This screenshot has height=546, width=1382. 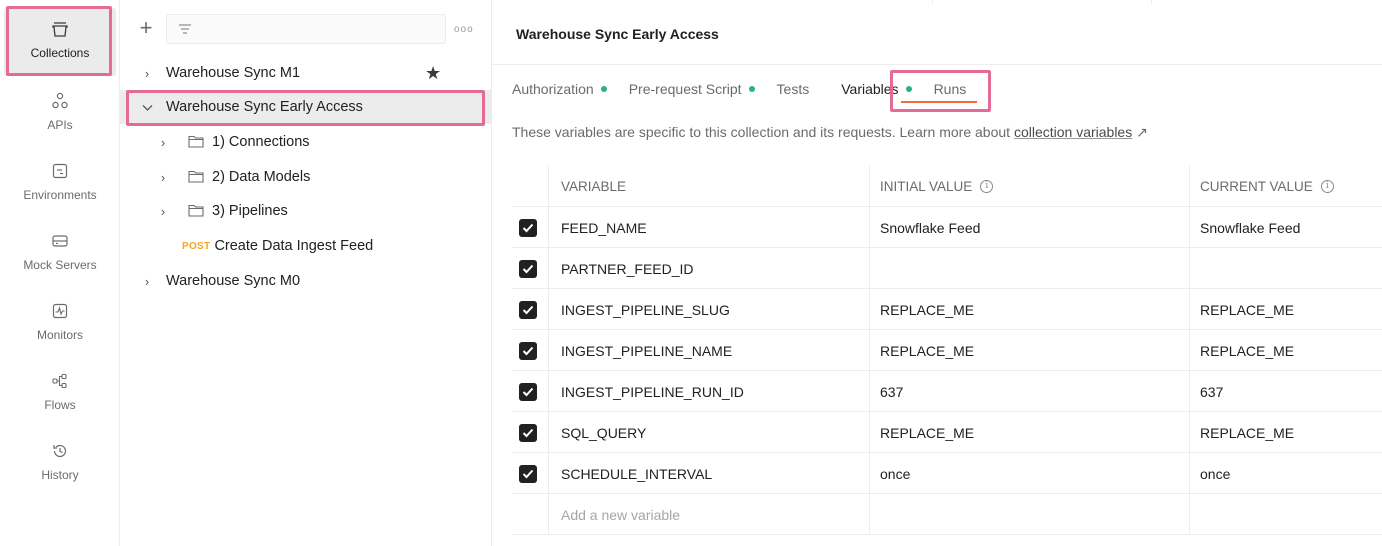 What do you see at coordinates (60, 171) in the screenshot?
I see `environments-icon` at bounding box center [60, 171].